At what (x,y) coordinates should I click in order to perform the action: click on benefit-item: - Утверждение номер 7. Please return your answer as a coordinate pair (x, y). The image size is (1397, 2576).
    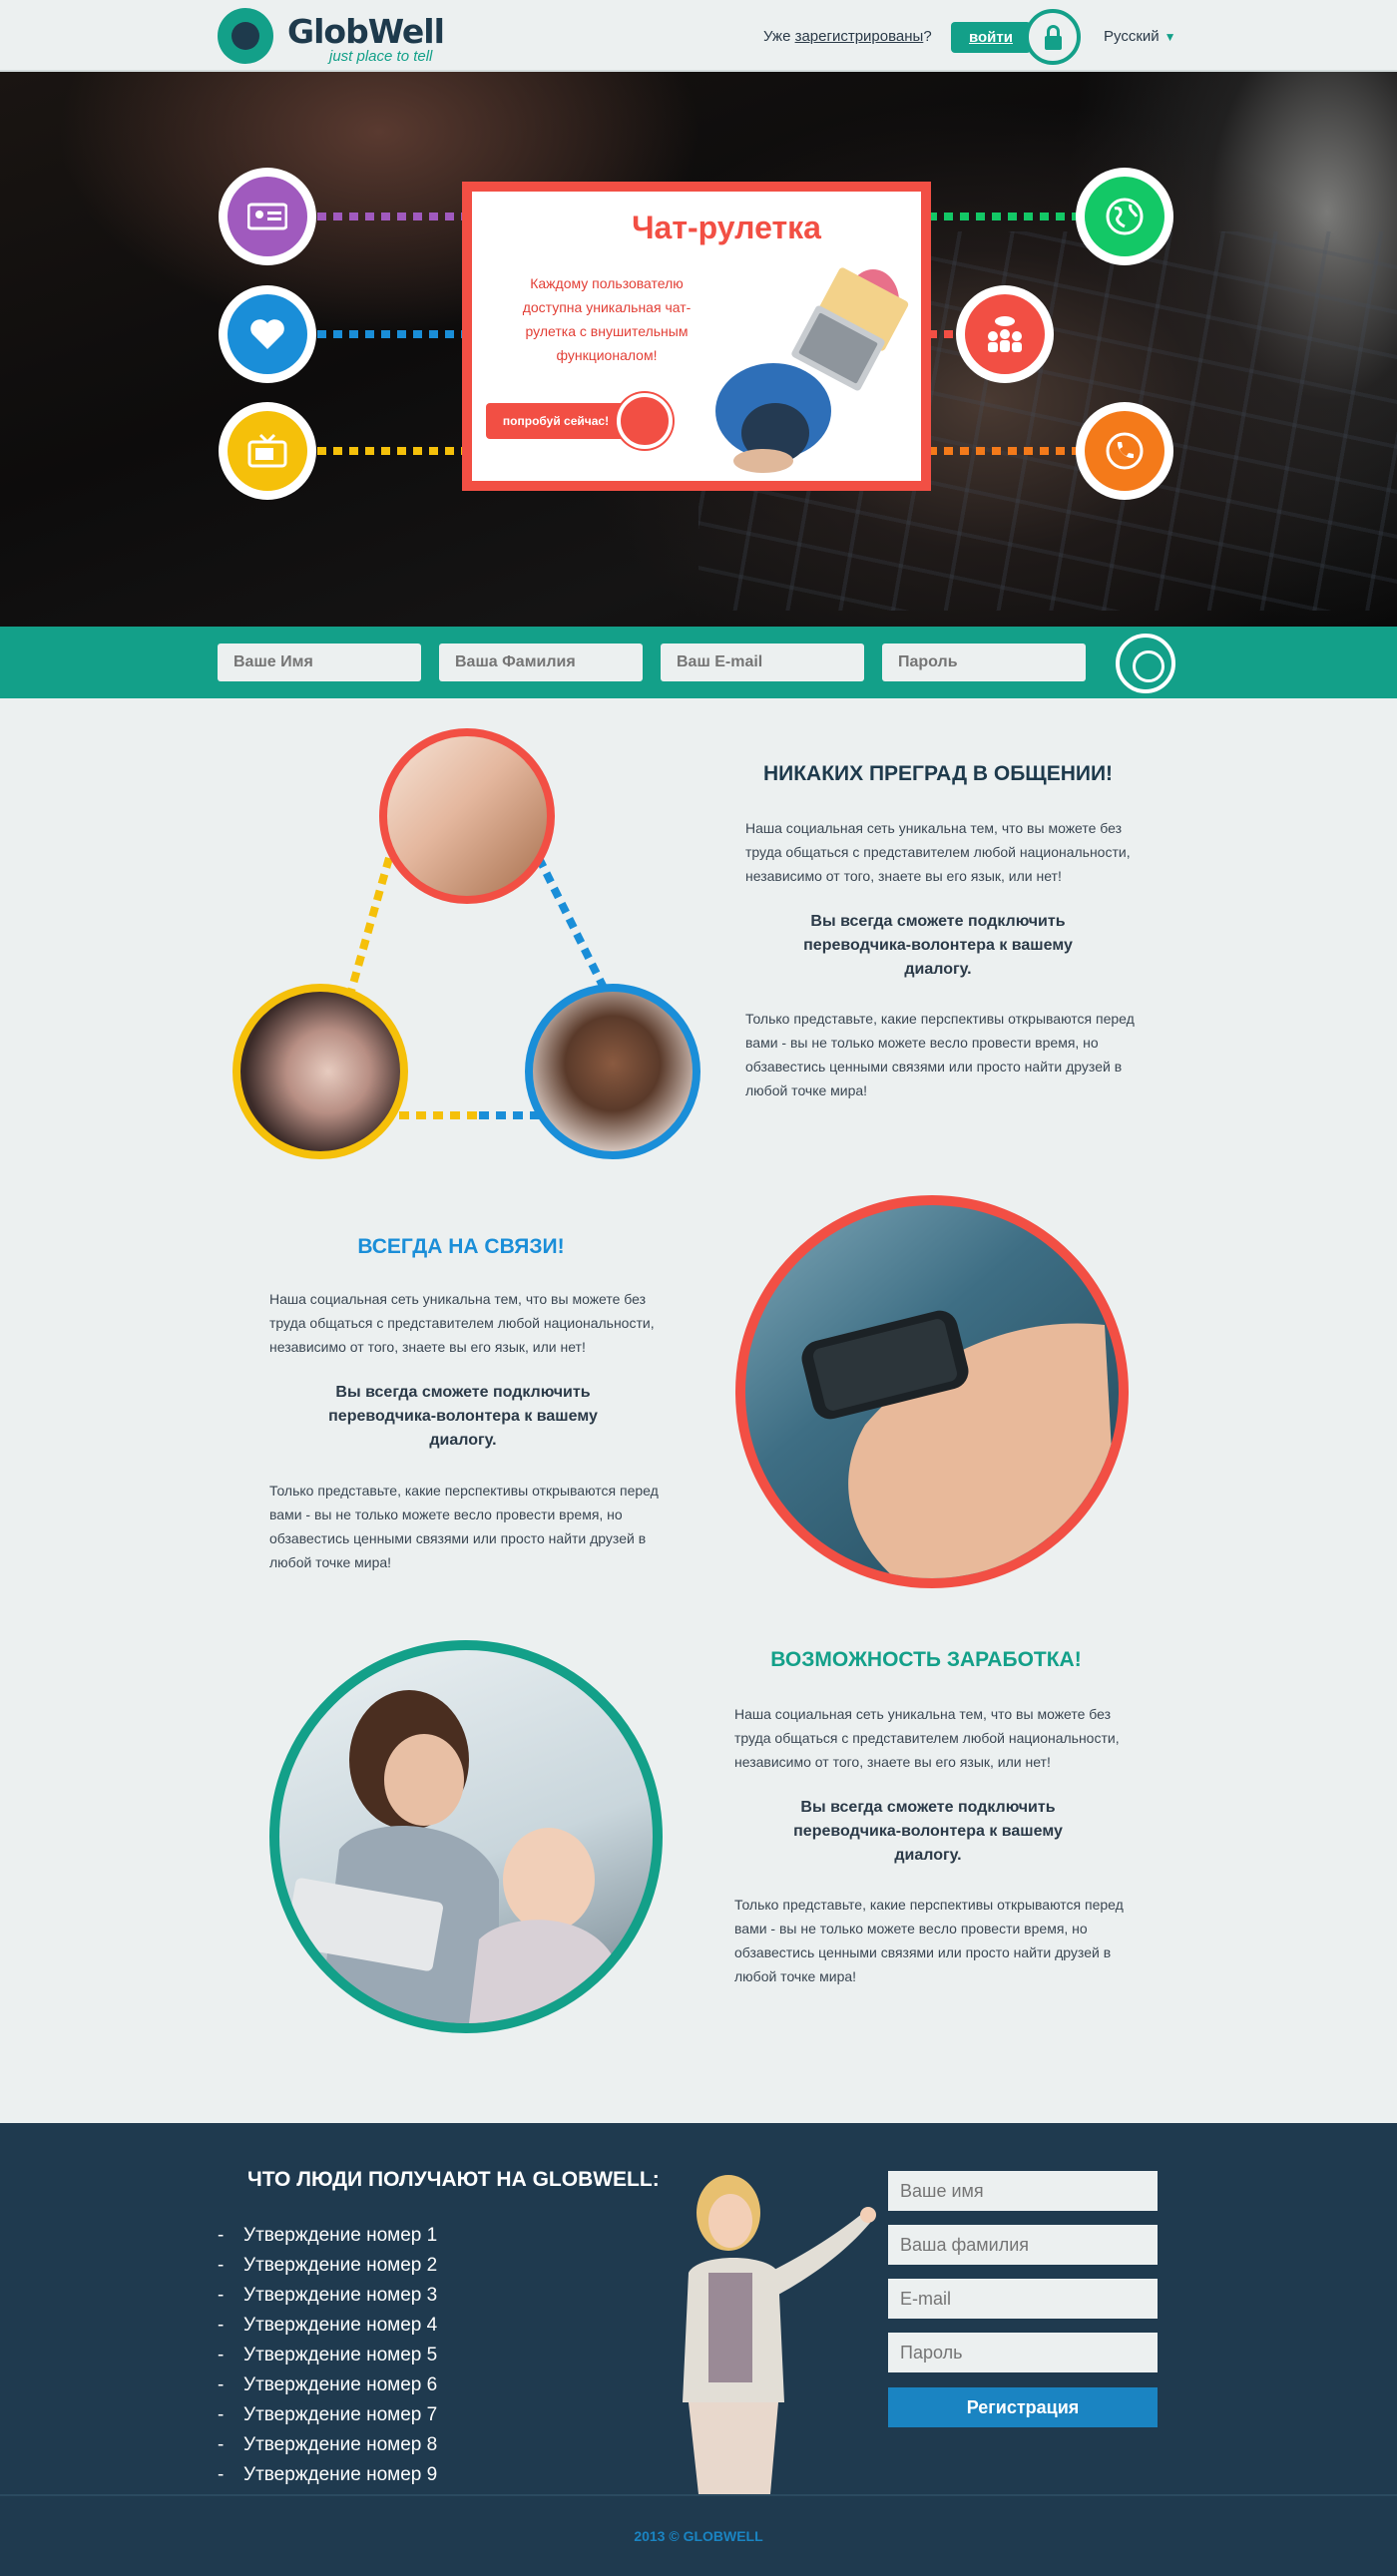
    Looking at the image, I should click on (328, 2415).